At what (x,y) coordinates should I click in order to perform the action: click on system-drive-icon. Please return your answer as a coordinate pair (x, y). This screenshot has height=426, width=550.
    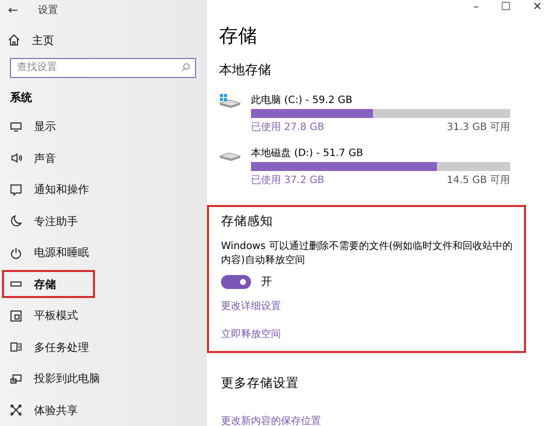
    Looking at the image, I should click on (230, 101).